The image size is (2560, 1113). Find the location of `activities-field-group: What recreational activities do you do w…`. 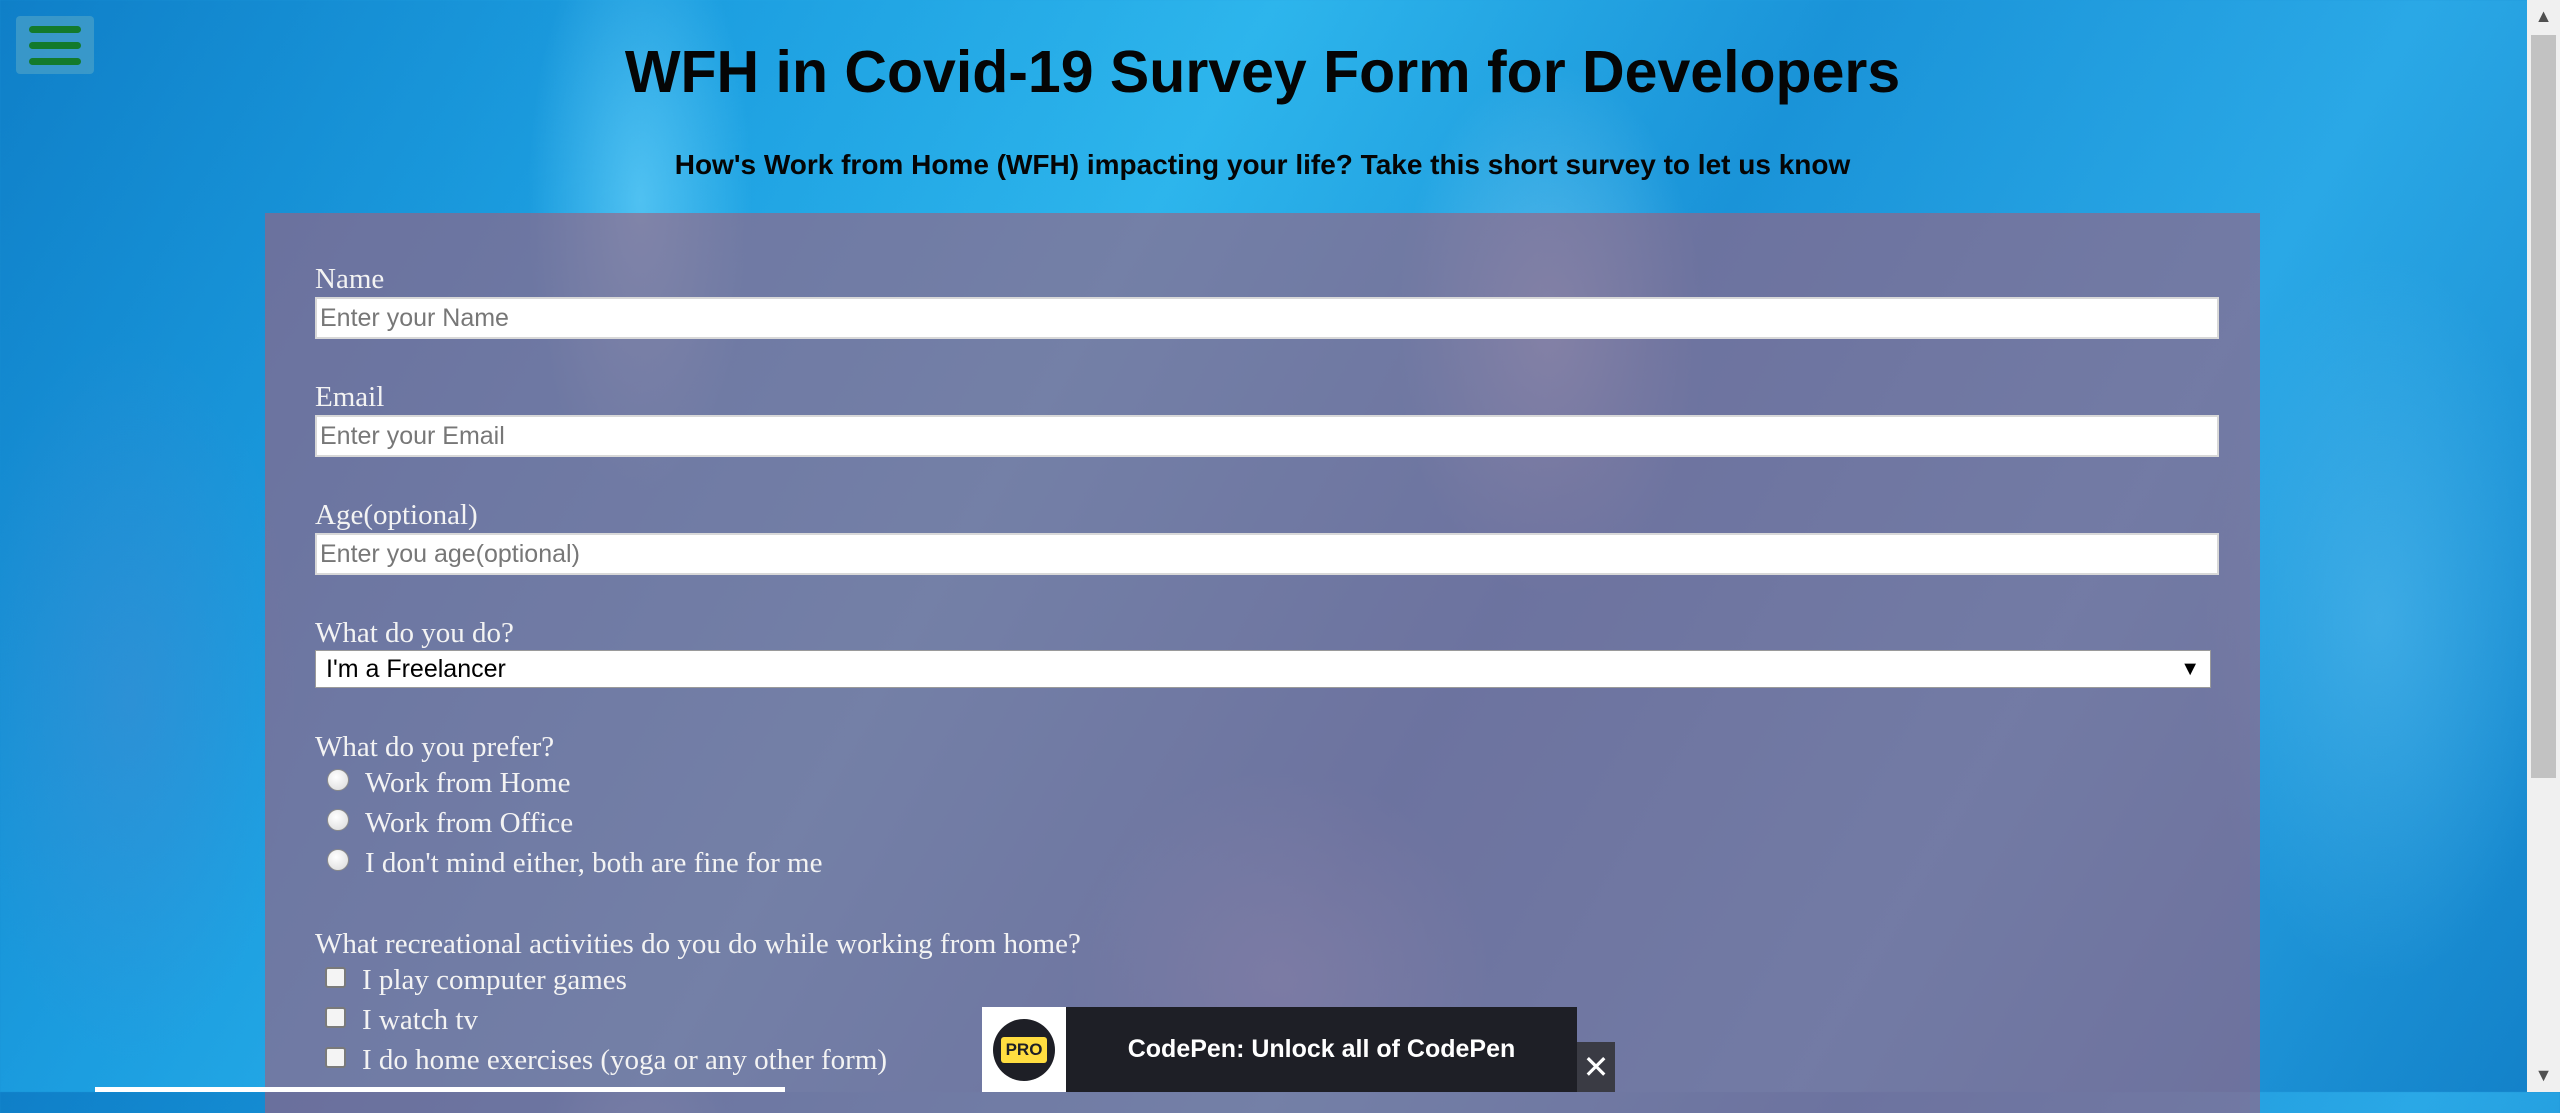

activities-field-group: What recreational activities do you do w… is located at coordinates (698, 1004).